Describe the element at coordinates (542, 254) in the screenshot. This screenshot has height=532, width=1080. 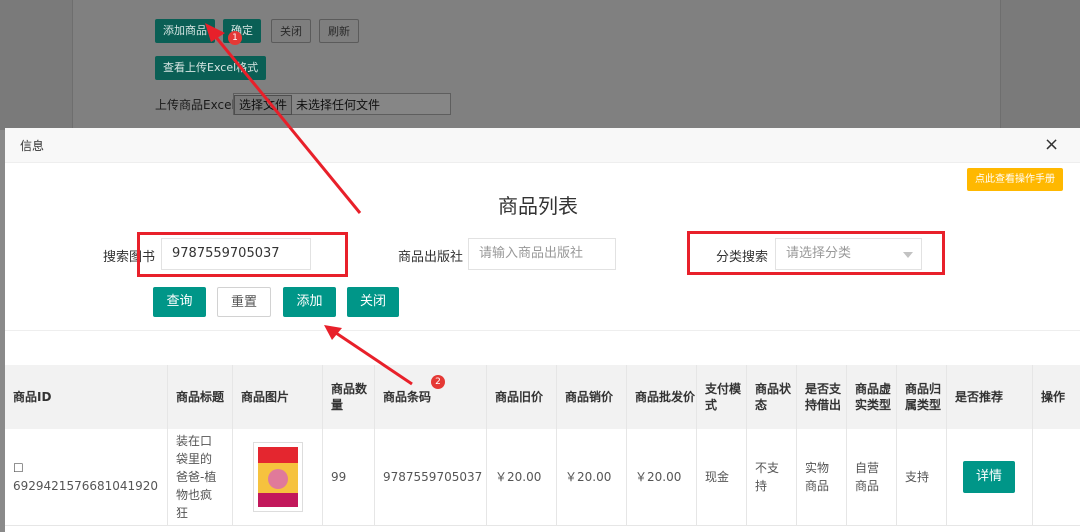
I see `publisher-input: 请输入商品出版社` at that location.